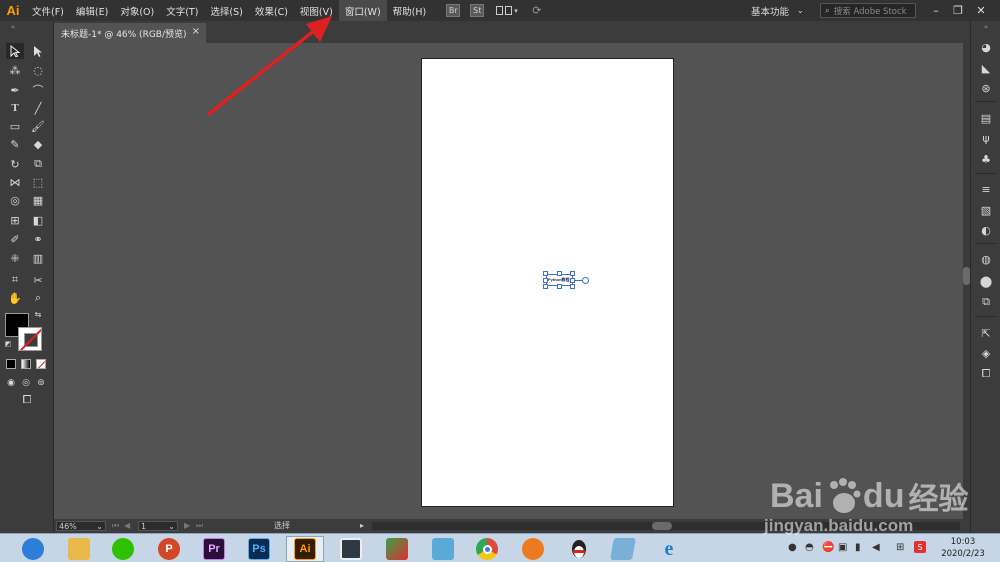 The height and width of the screenshot is (562, 1000). What do you see at coordinates (38, 144) in the screenshot?
I see `eraser-tool-icon: ◆` at bounding box center [38, 144].